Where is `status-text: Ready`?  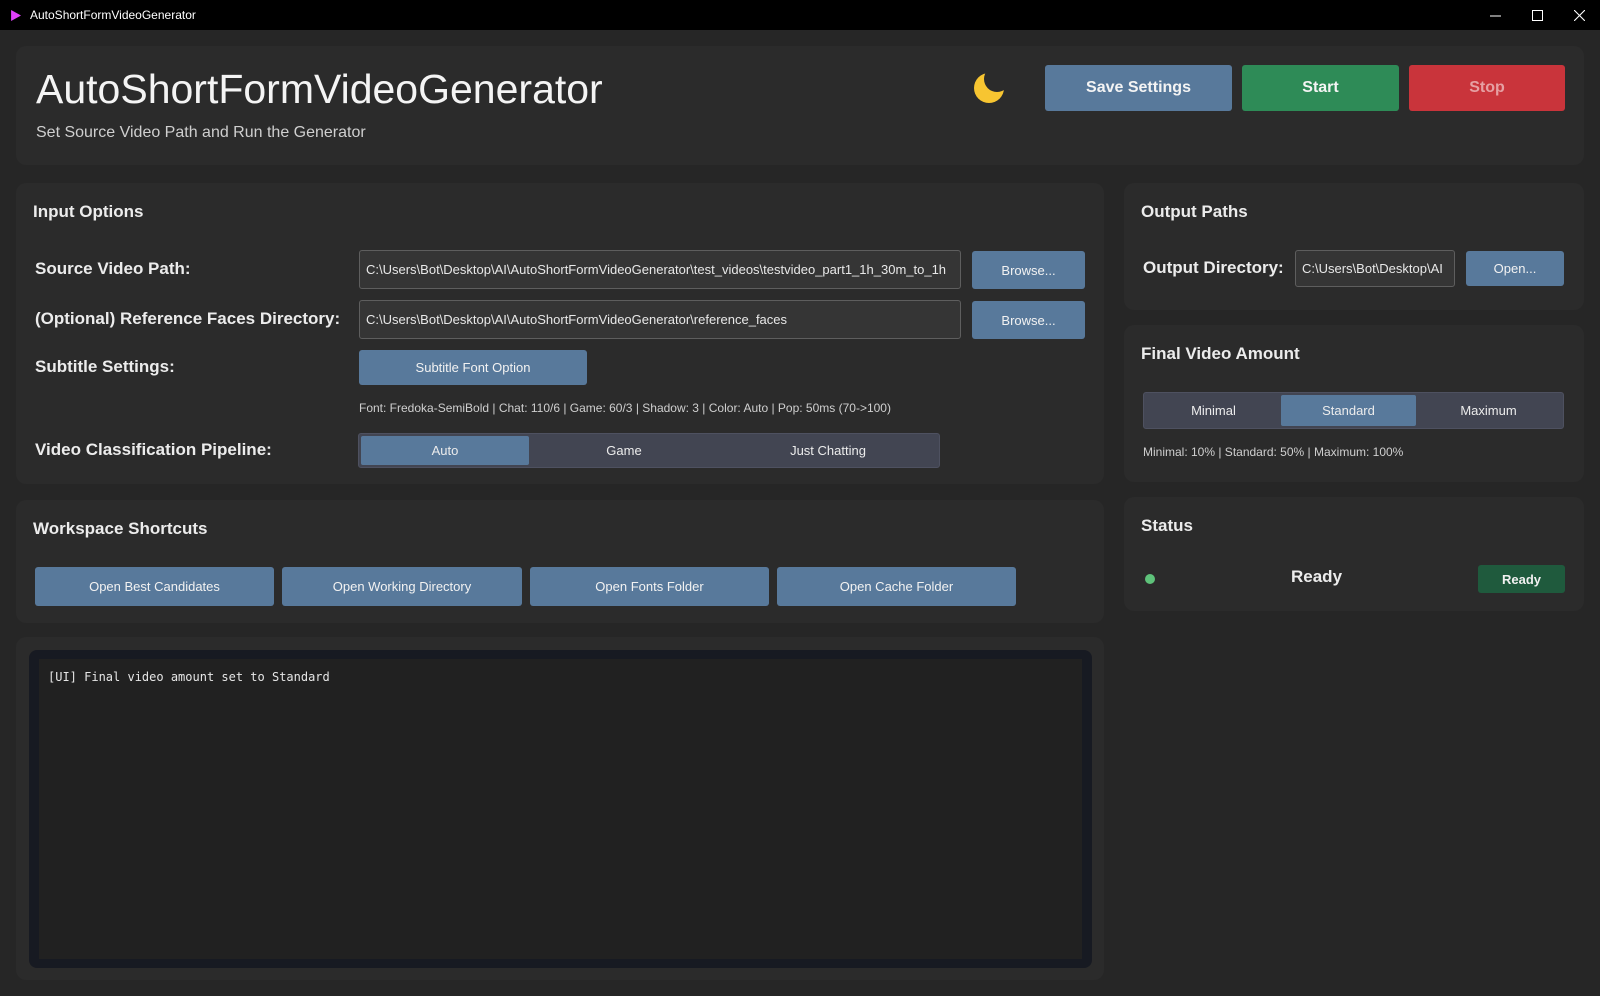
status-text: Ready is located at coordinates (1317, 576).